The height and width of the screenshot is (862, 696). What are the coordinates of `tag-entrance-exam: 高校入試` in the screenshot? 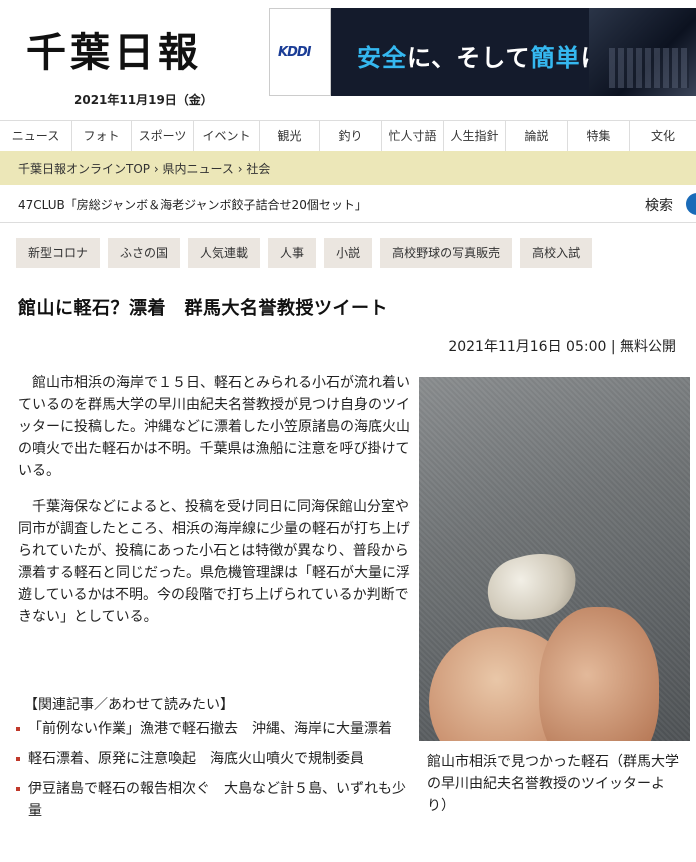 It's located at (556, 253).